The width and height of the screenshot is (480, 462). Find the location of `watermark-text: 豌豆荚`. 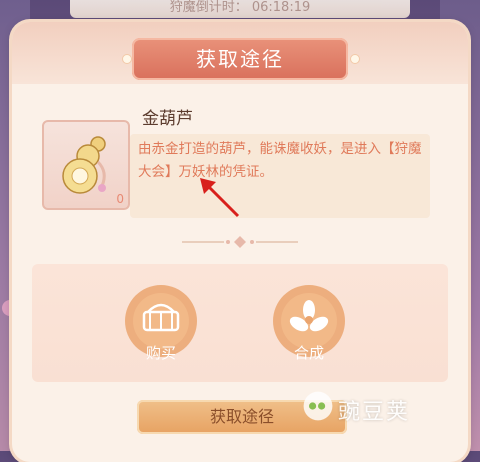

watermark-text: 豌豆荚 is located at coordinates (374, 412).